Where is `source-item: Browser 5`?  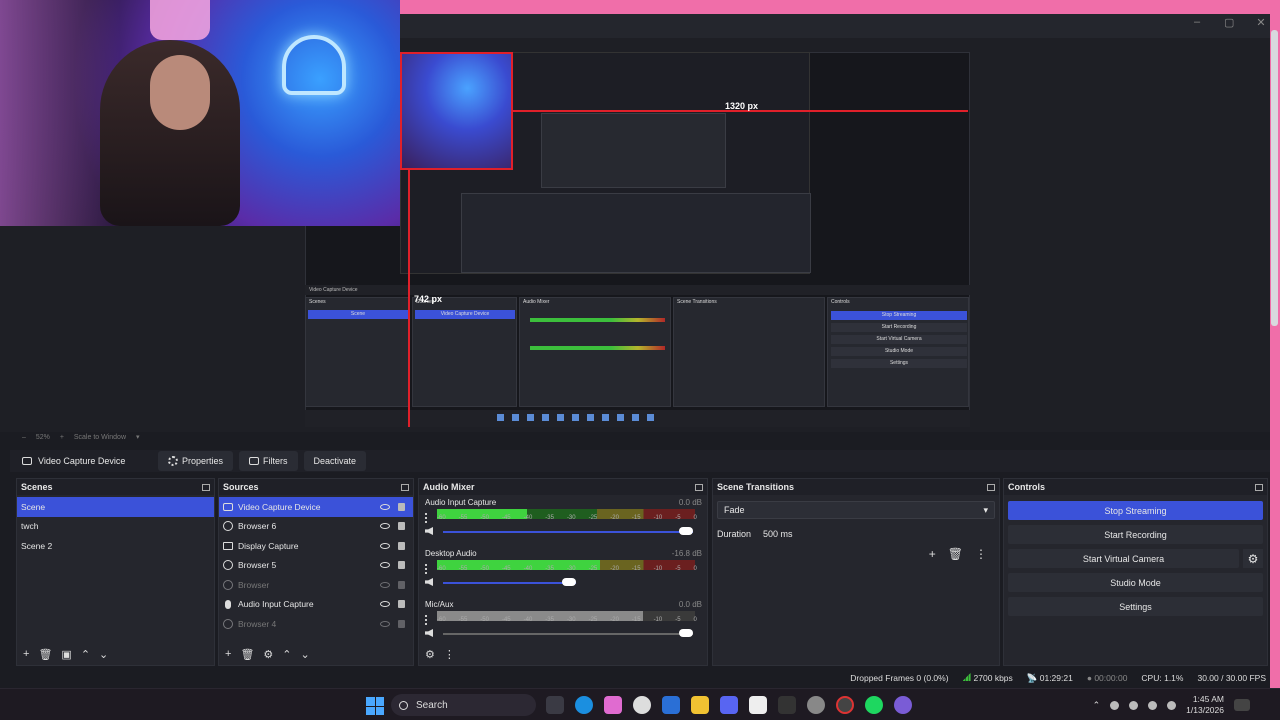 source-item: Browser 5 is located at coordinates (316, 566).